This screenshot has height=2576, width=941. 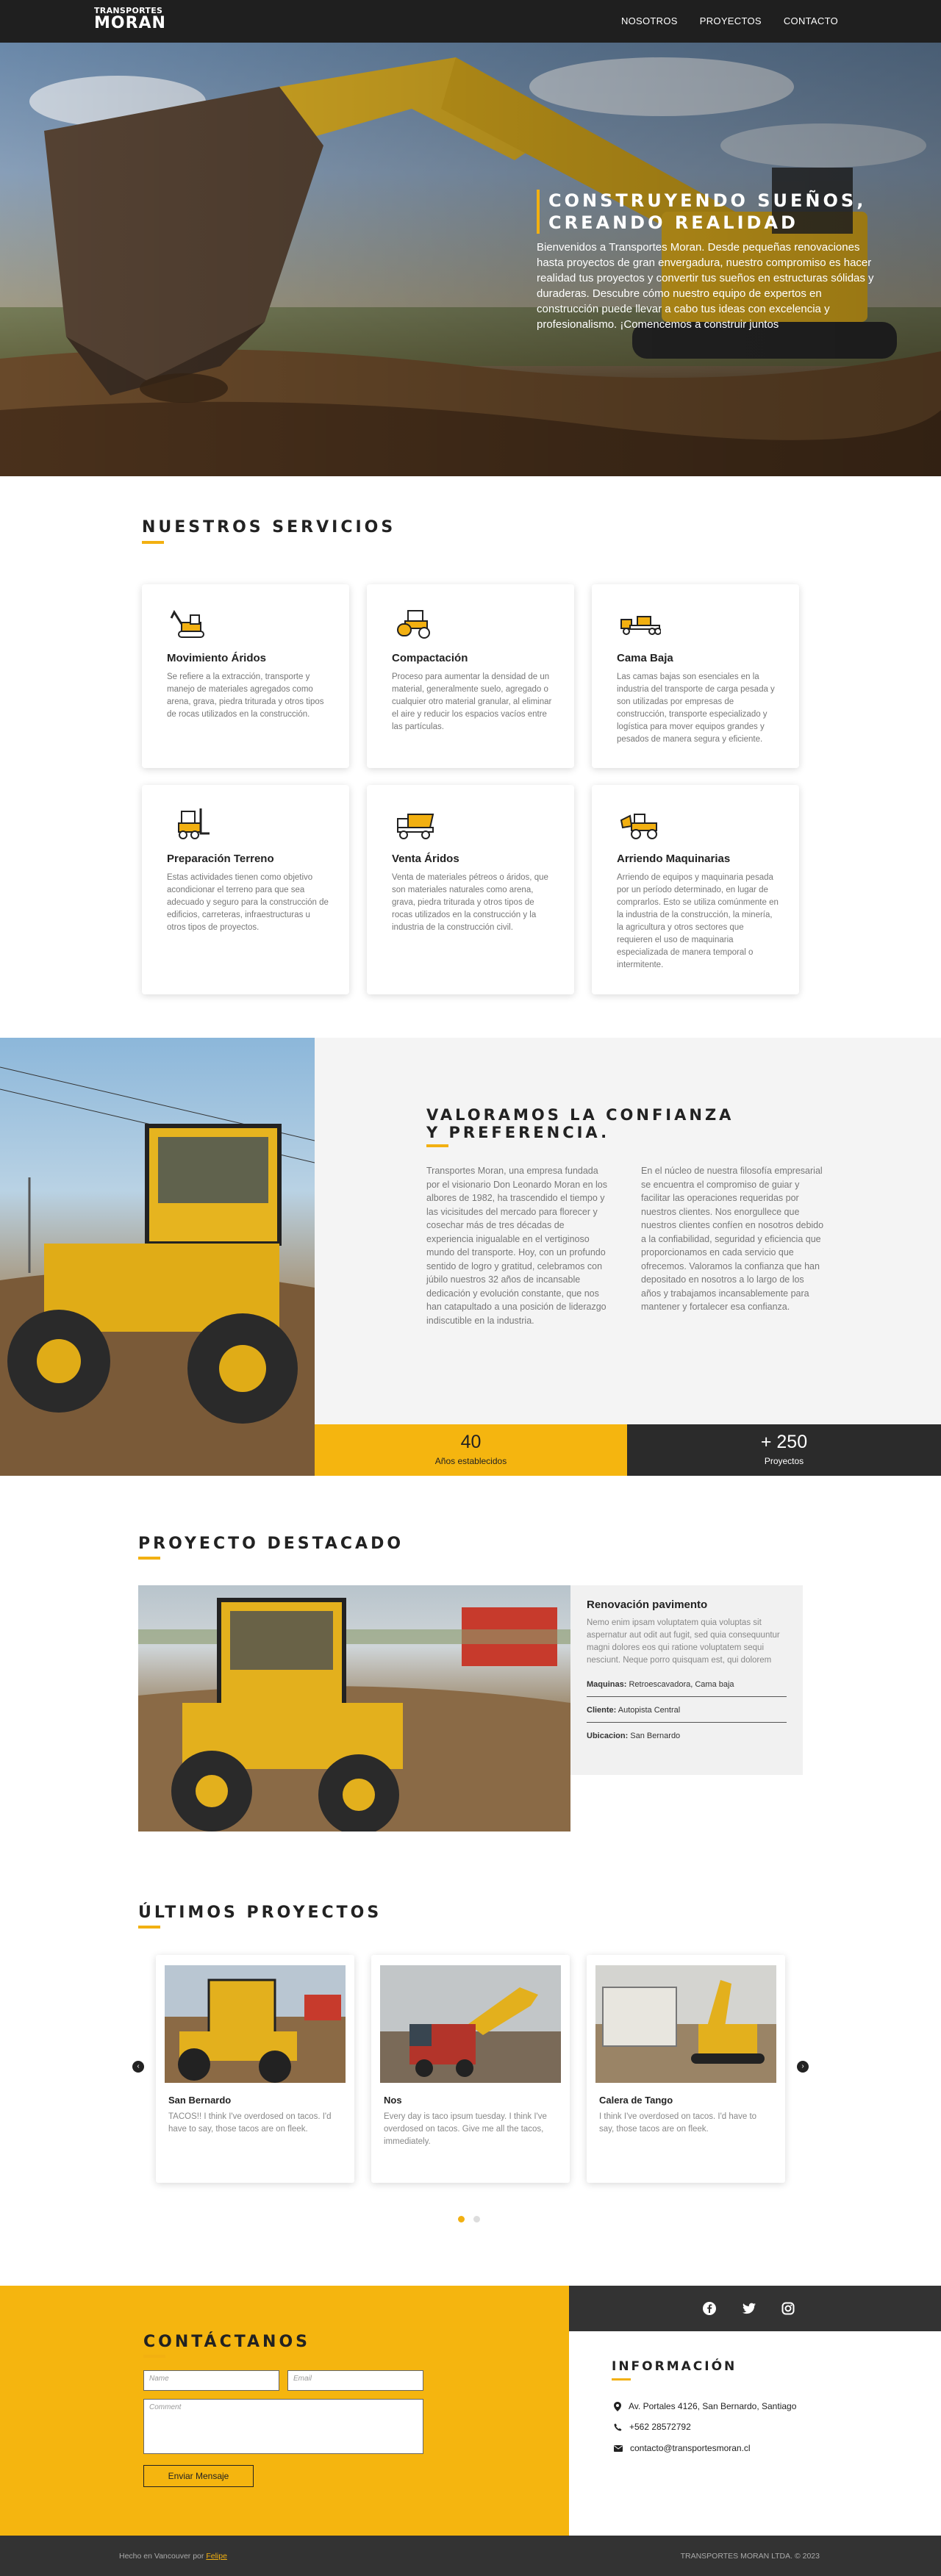 What do you see at coordinates (707, 200) in the screenshot?
I see `hero-title-line1: CONSTRUYENDO SUEÑOS,` at bounding box center [707, 200].